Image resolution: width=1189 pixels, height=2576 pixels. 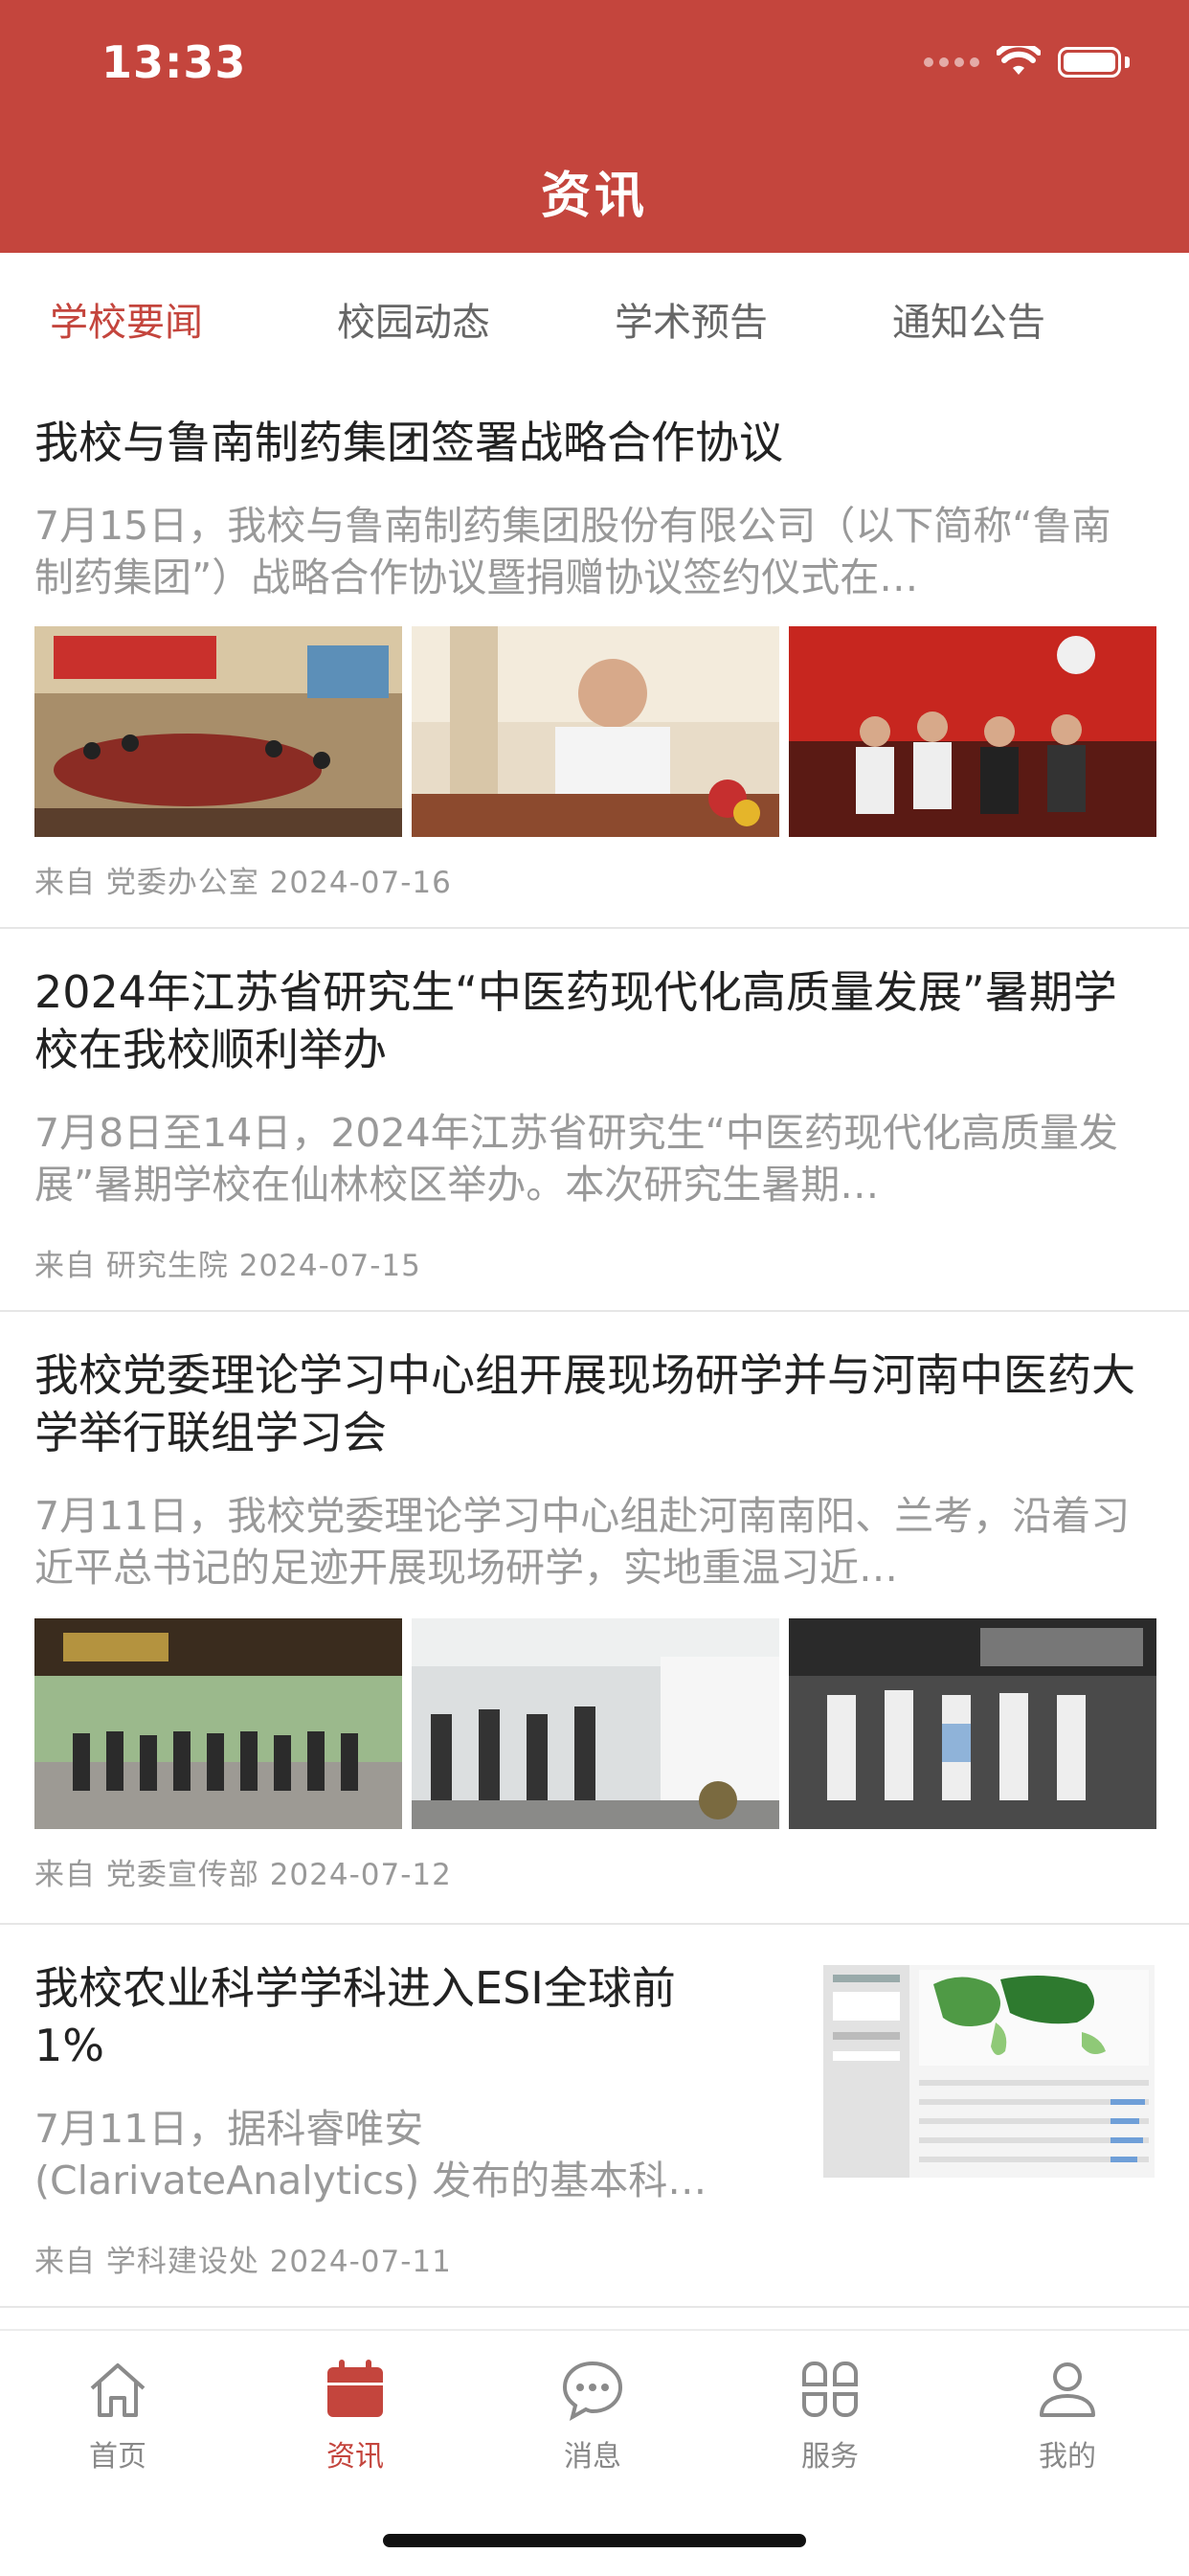 I want to click on tab-notices: 通知公告, so click(x=968, y=319).